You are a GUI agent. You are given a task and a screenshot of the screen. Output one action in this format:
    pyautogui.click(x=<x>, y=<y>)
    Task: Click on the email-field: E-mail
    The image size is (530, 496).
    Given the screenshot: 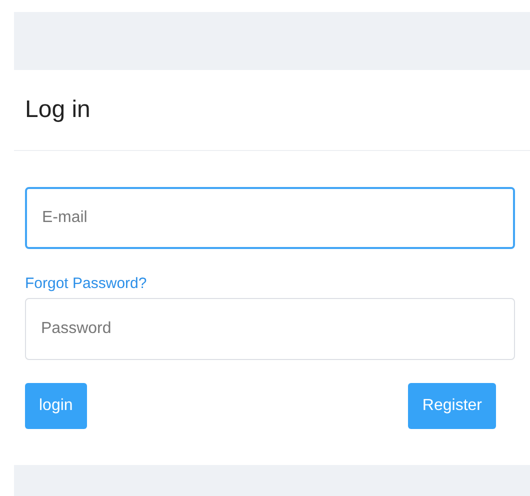 What is the action you would take?
    pyautogui.click(x=270, y=218)
    